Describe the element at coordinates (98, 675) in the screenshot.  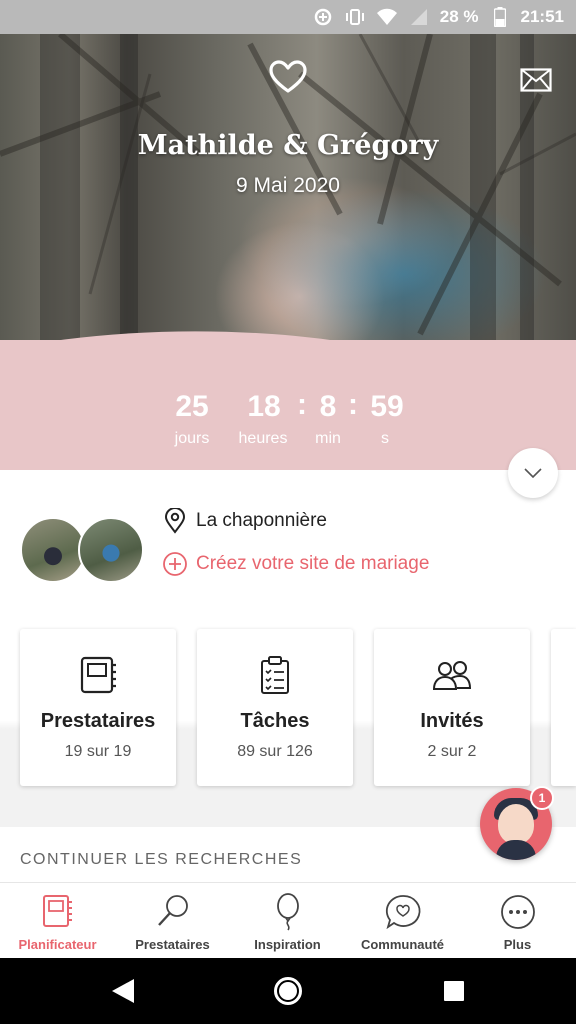
I see `notebook-icon` at that location.